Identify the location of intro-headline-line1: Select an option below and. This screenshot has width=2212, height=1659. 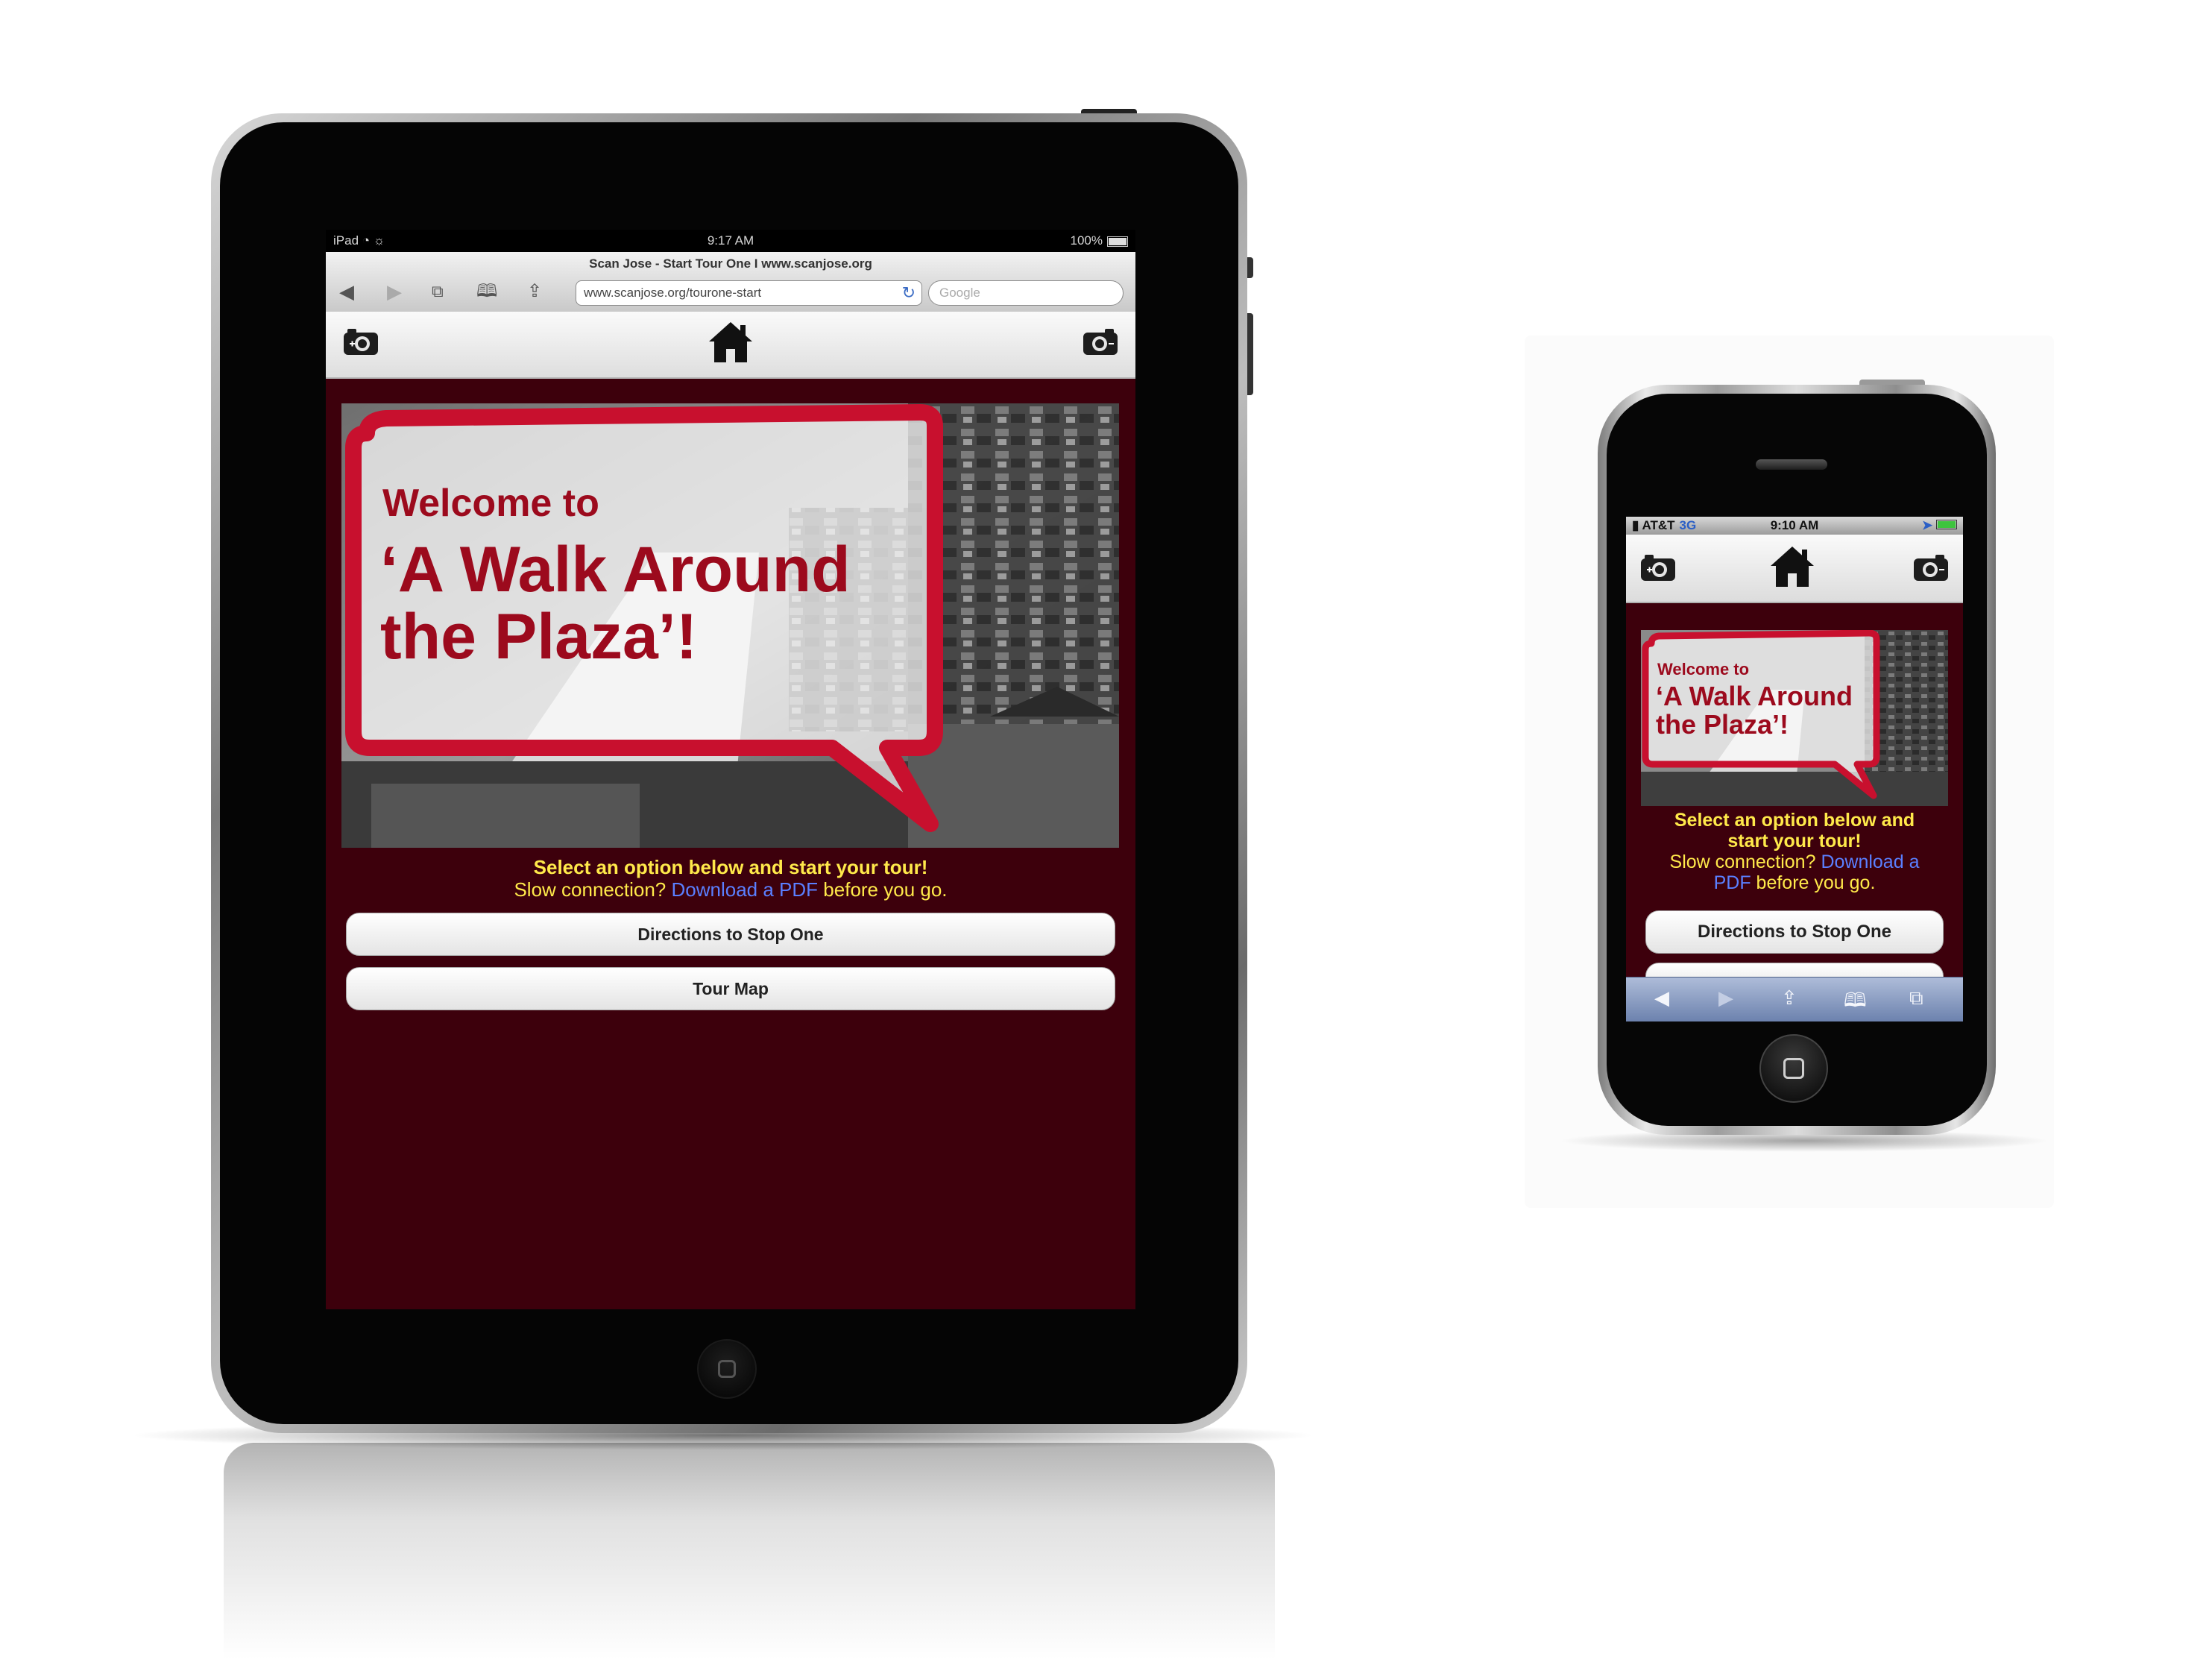
(1794, 820).